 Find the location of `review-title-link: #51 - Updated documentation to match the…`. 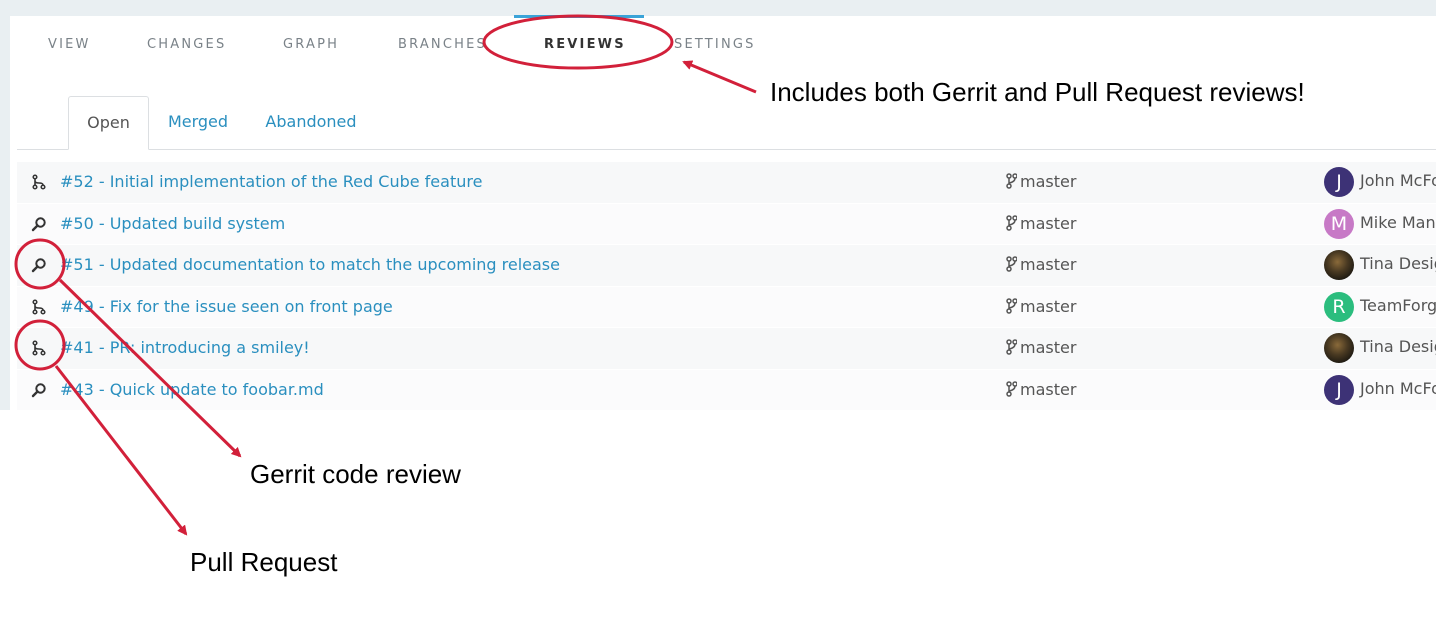

review-title-link: #51 - Updated documentation to match the… is located at coordinates (310, 264).